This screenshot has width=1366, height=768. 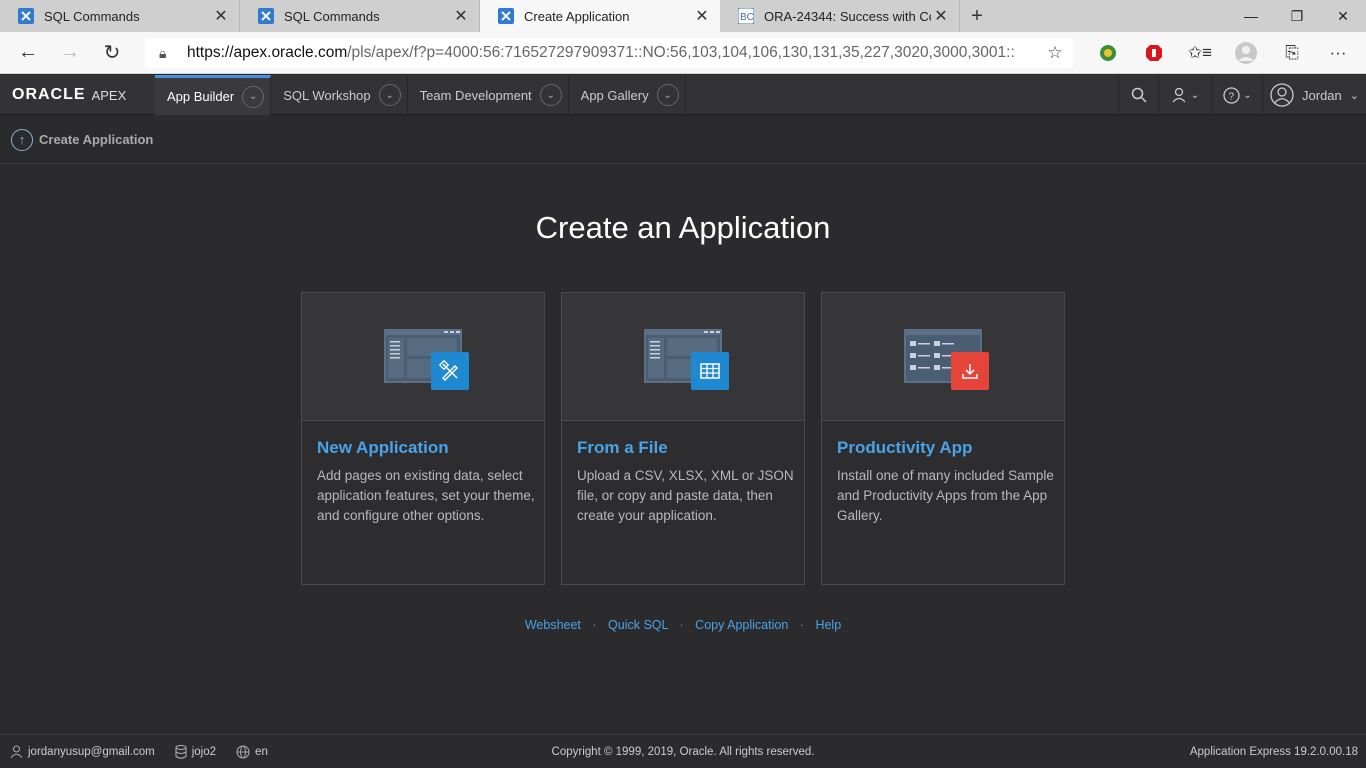 What do you see at coordinates (638, 625) in the screenshot?
I see `link-quick-sql: Quick SQL` at bounding box center [638, 625].